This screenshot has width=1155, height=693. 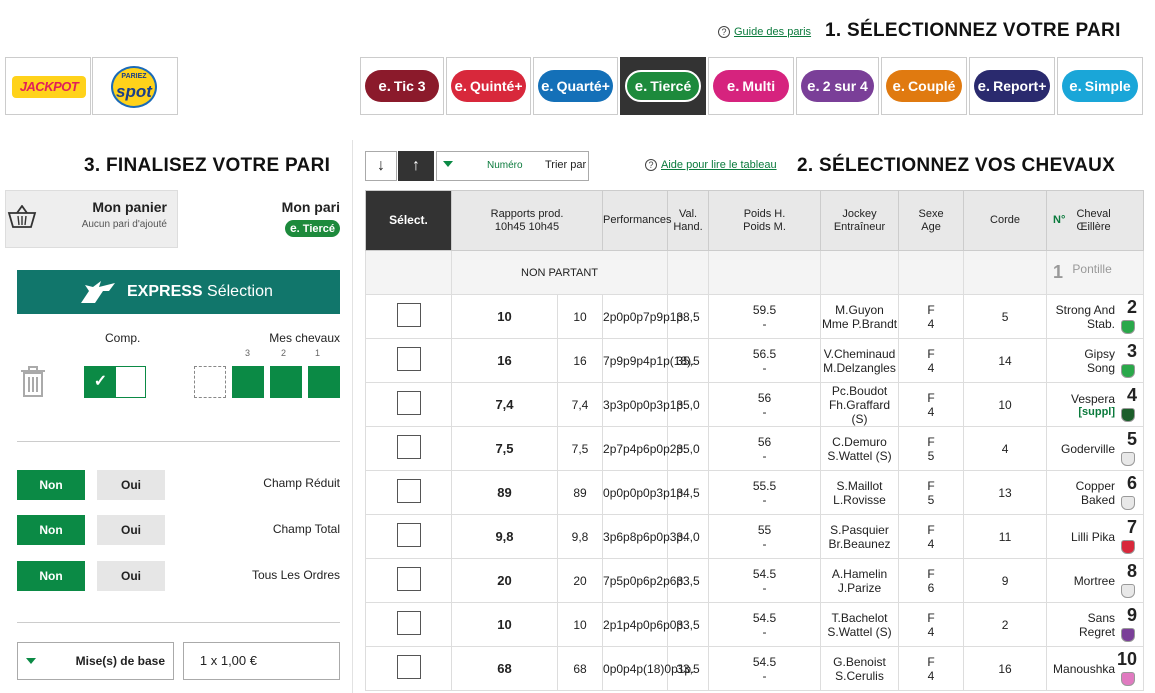 I want to click on sort-value: Numéro, so click(x=505, y=165).